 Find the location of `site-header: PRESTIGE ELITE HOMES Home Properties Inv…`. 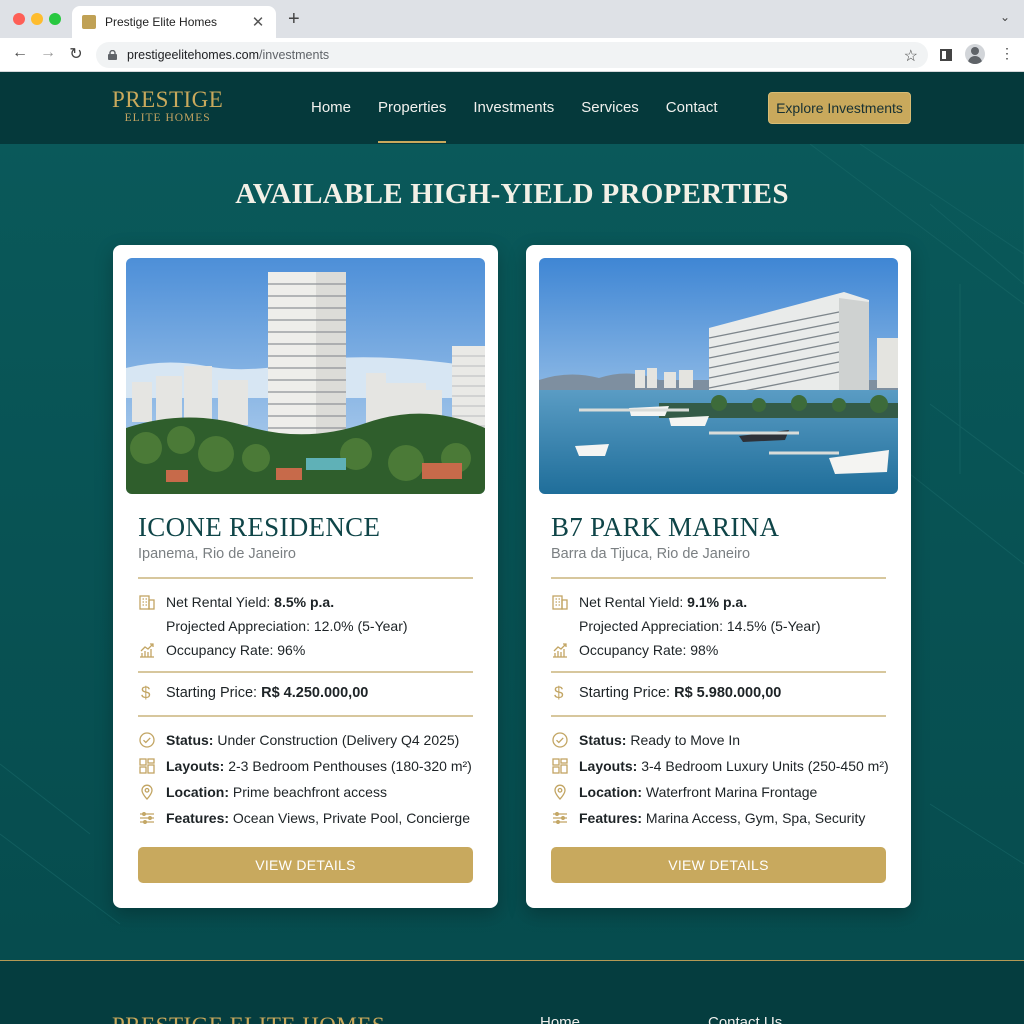

site-header: PRESTIGE ELITE HOMES Home Properties Inv… is located at coordinates (512, 108).